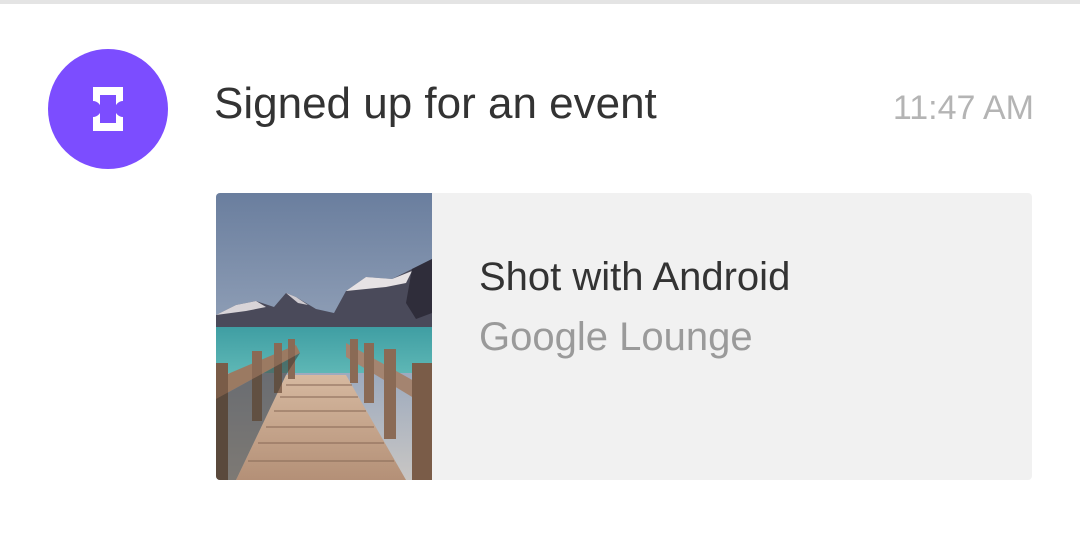 Image resolution: width=1080 pixels, height=553 pixels. What do you see at coordinates (616, 337) in the screenshot?
I see `event-location: Google Lounge` at bounding box center [616, 337].